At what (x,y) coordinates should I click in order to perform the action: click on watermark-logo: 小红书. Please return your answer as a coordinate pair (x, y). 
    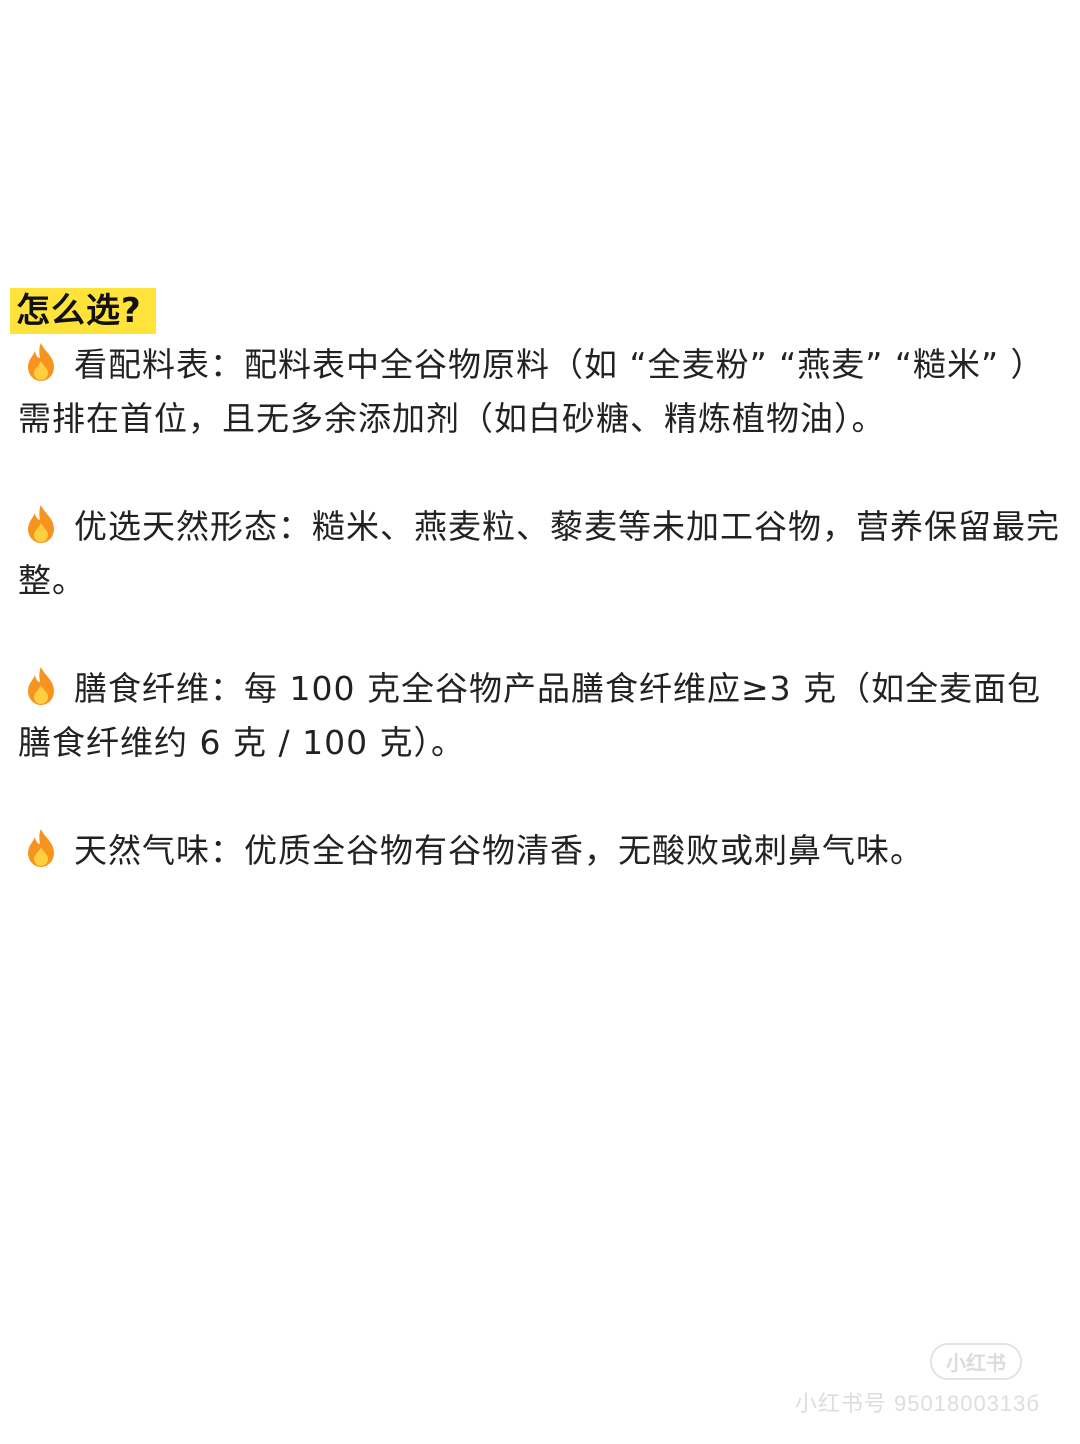
    Looking at the image, I should click on (976, 1361).